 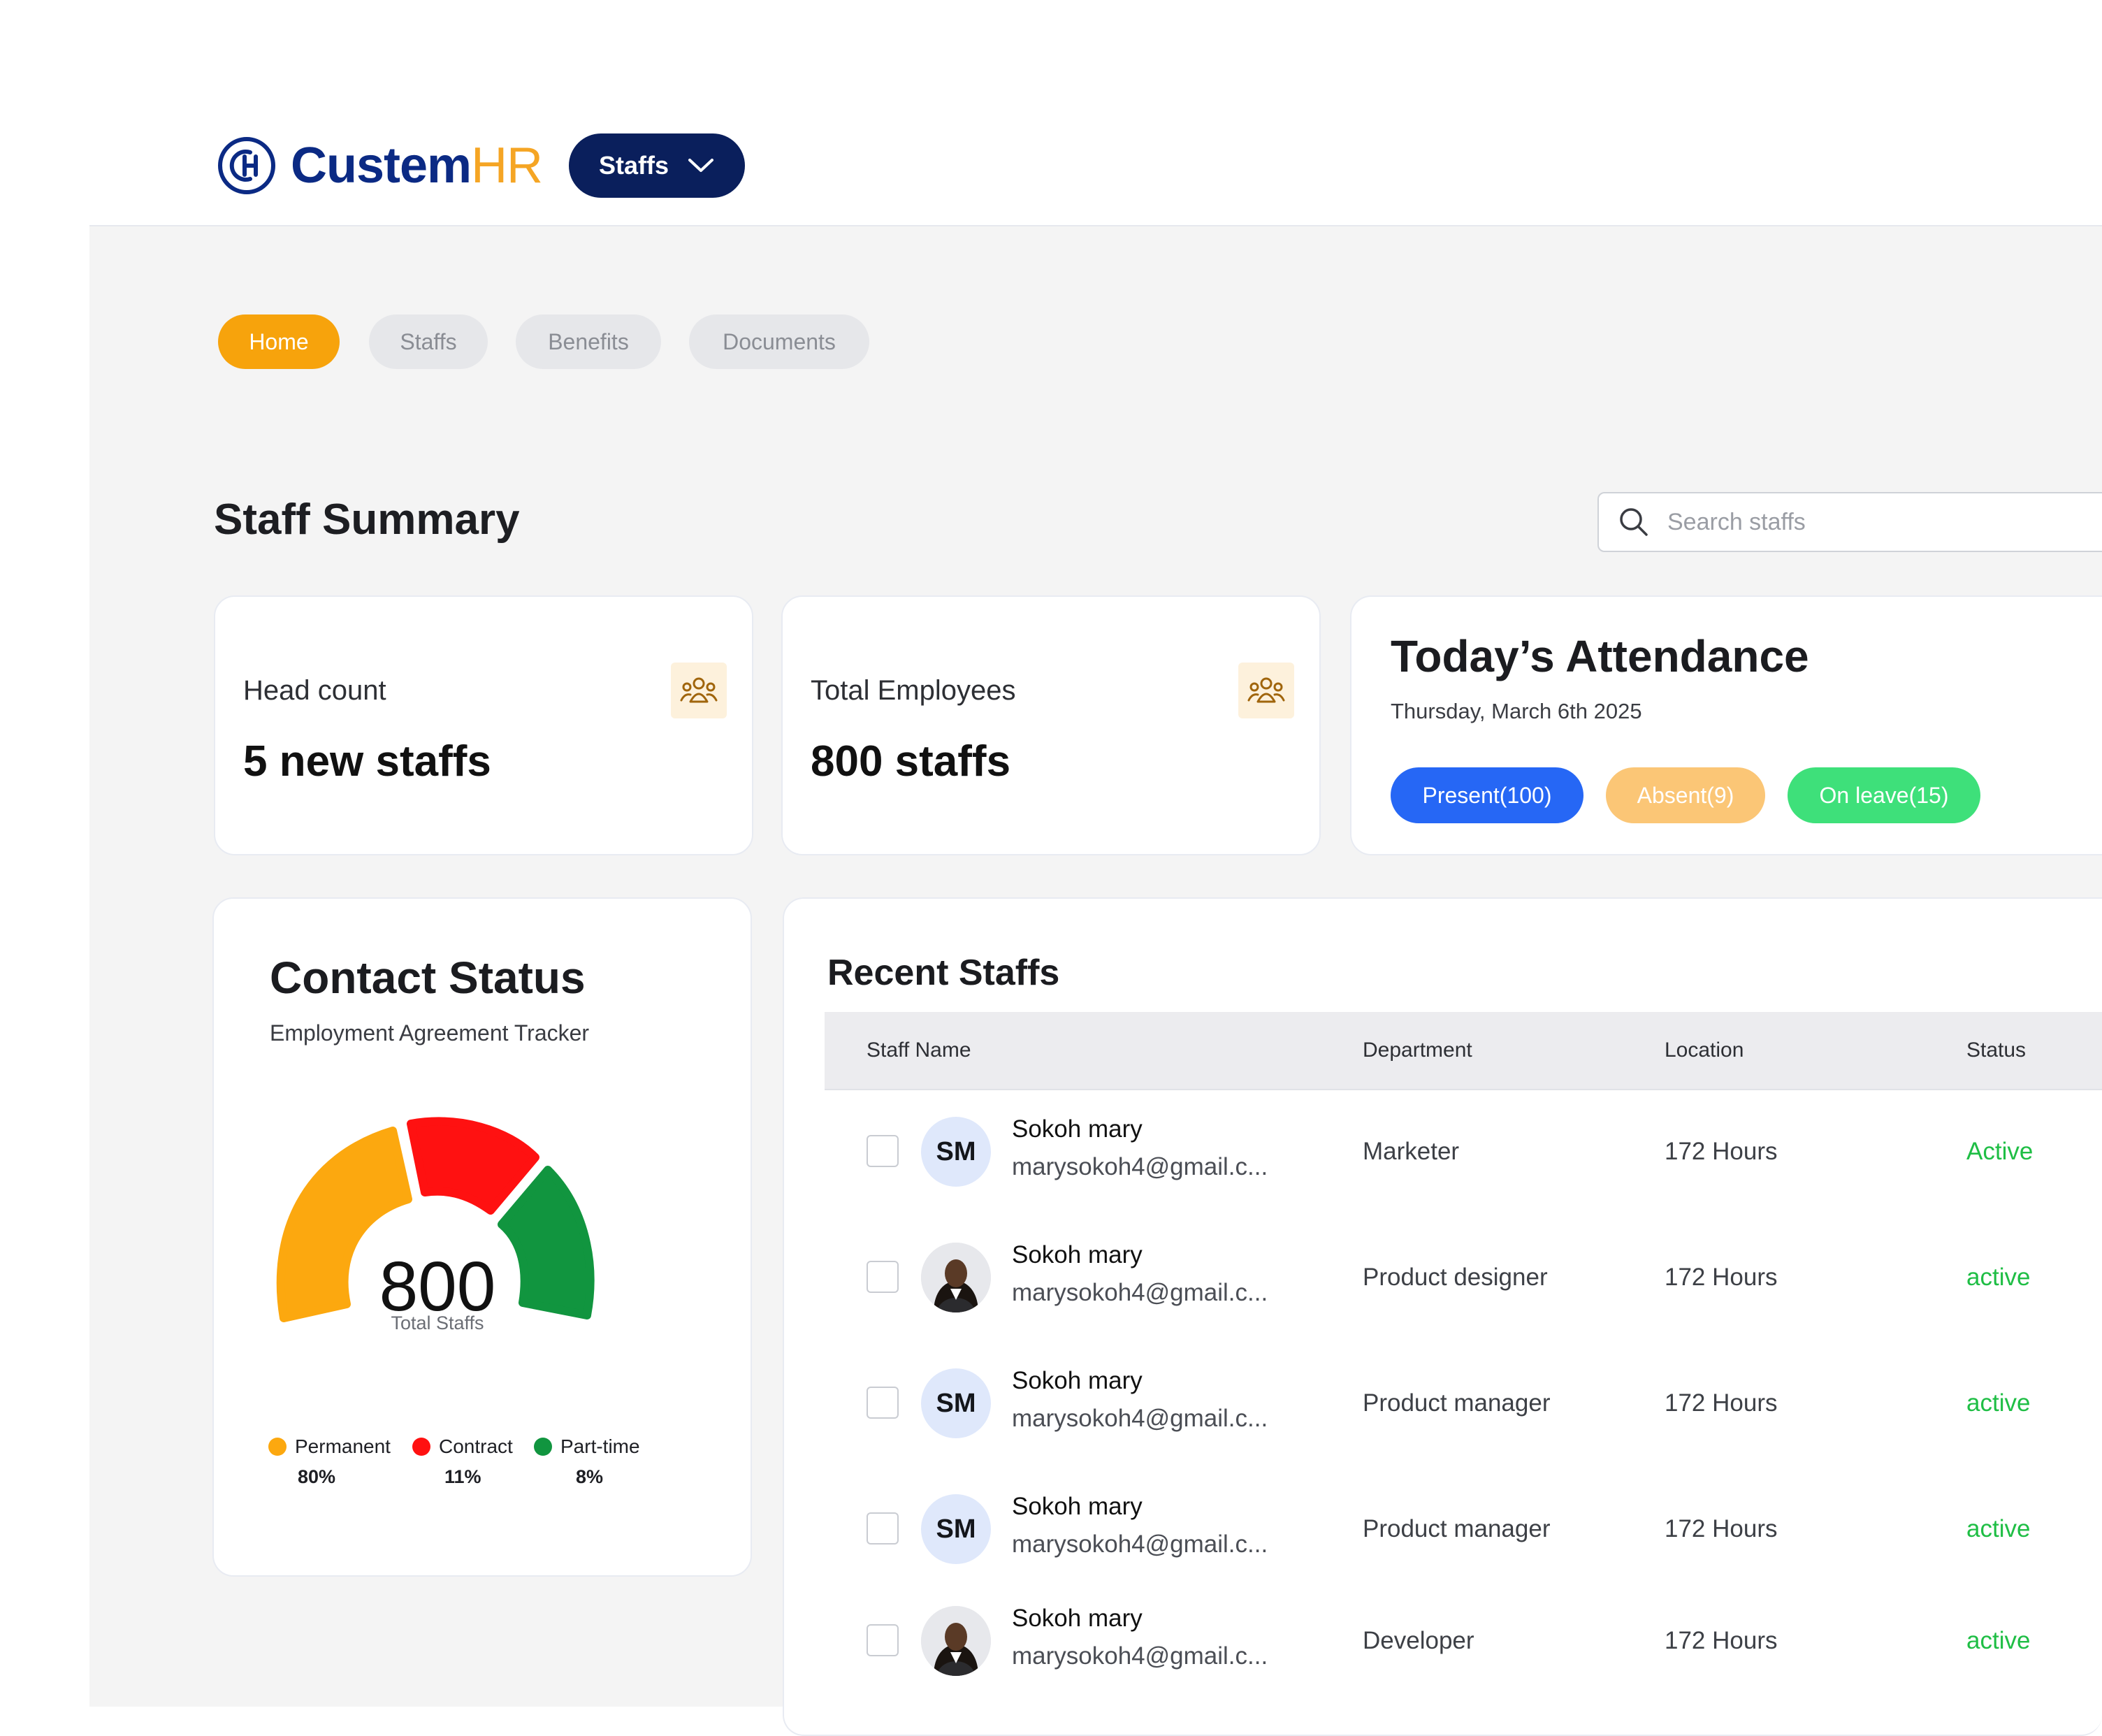 I want to click on on-leave-badge: On leave(15), so click(x=1884, y=795).